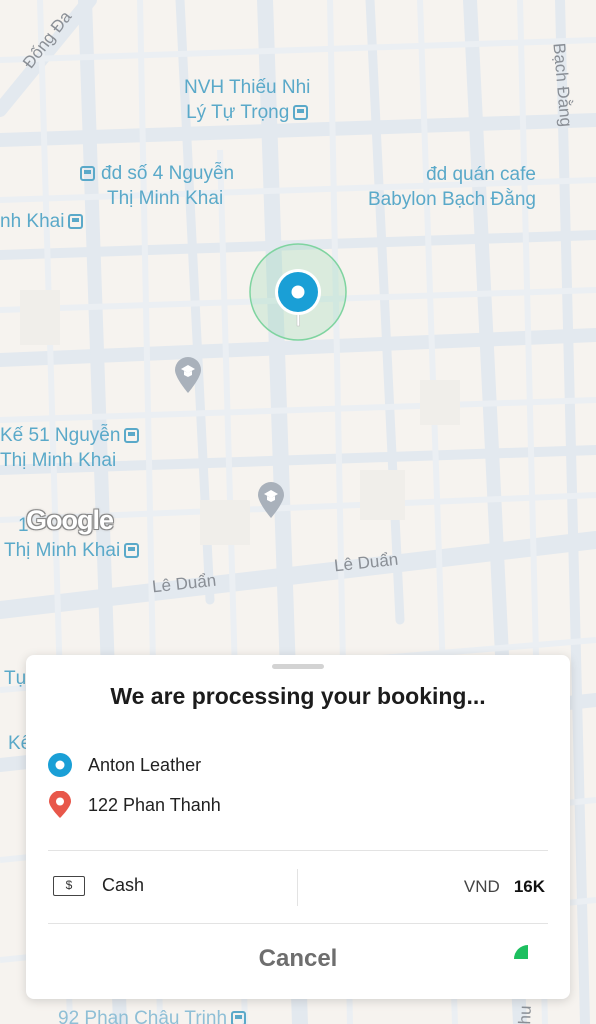 This screenshot has width=596, height=1024. What do you see at coordinates (42, 221) in the screenshot?
I see `map-label-nh-khai: nh Khai` at bounding box center [42, 221].